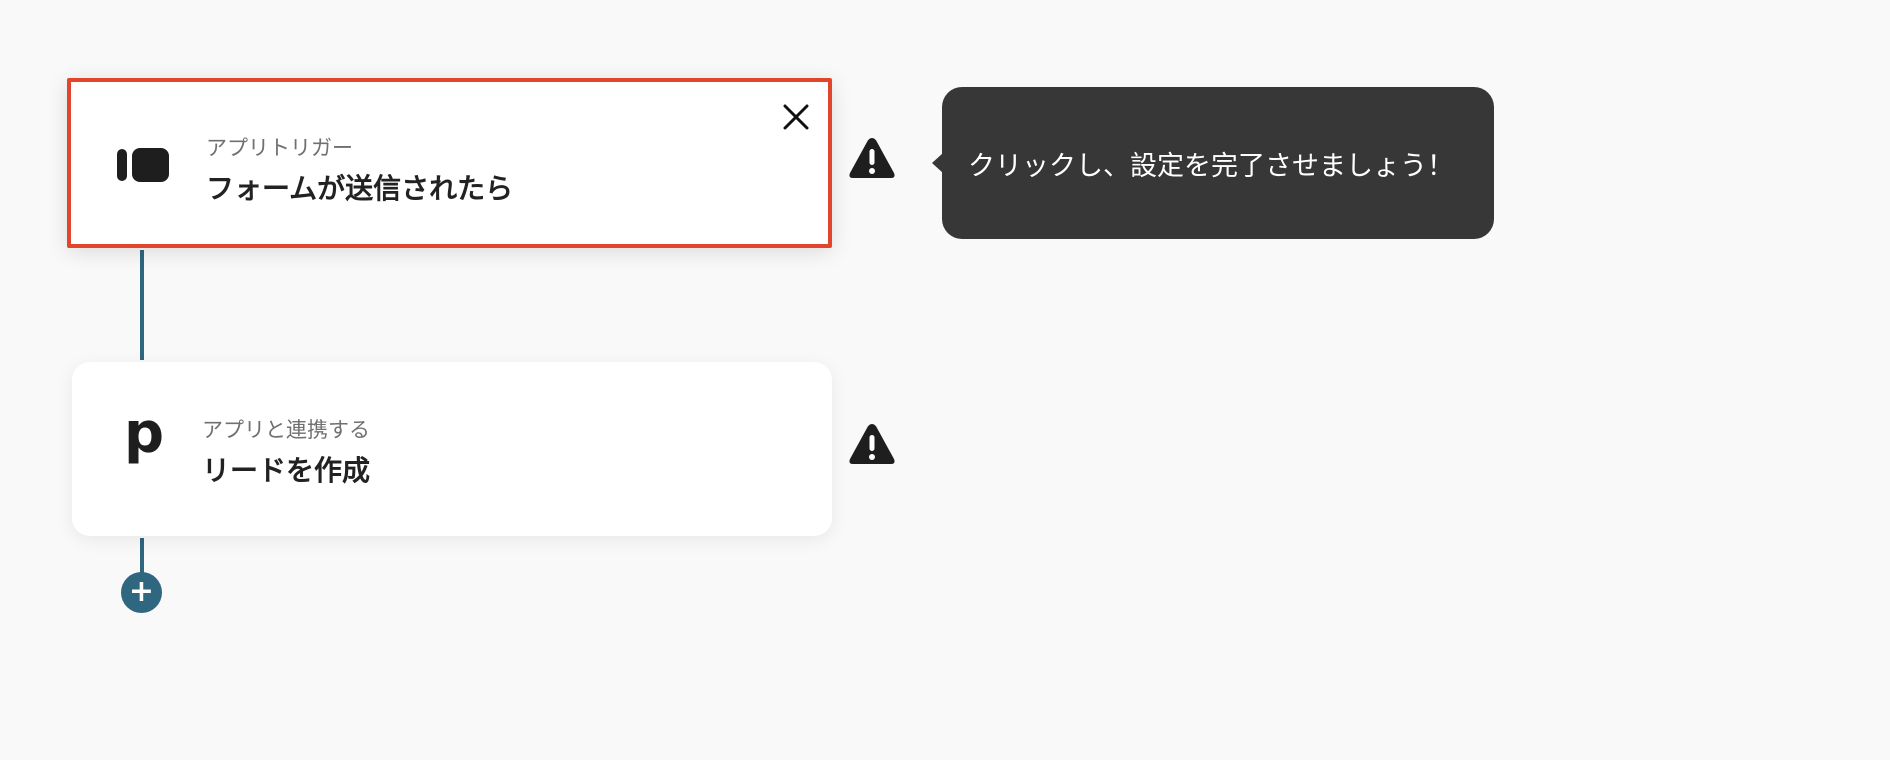 The height and width of the screenshot is (760, 1890). What do you see at coordinates (143, 167) in the screenshot?
I see `form-app-icon` at bounding box center [143, 167].